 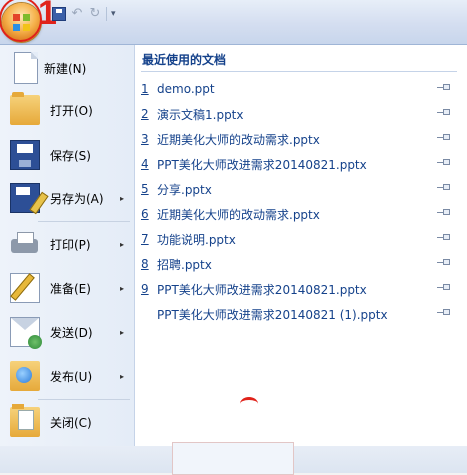 What do you see at coordinates (113, 14) in the screenshot?
I see `customize-qat-icon: ▾` at bounding box center [113, 14].